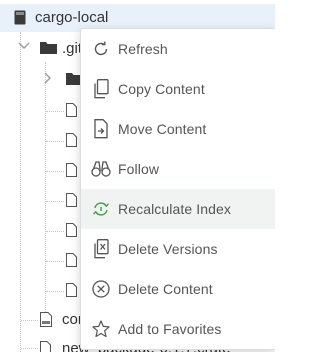 The width and height of the screenshot is (320, 352). I want to click on menu-item-label: Move Content, so click(162, 129).